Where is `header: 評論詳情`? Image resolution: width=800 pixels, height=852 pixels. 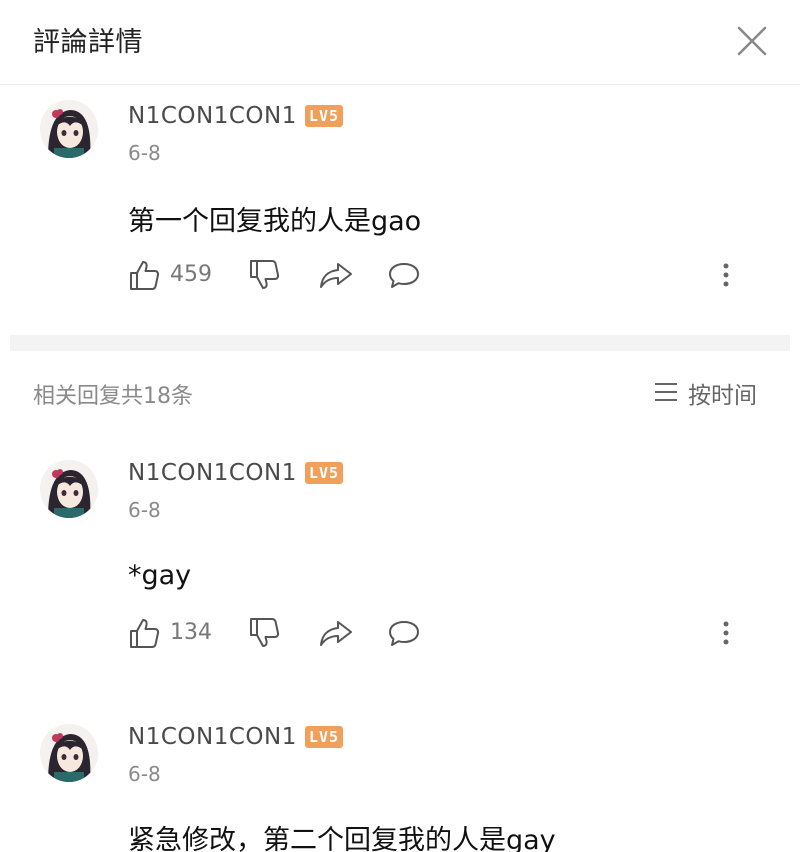 header: 評論詳情 is located at coordinates (400, 42).